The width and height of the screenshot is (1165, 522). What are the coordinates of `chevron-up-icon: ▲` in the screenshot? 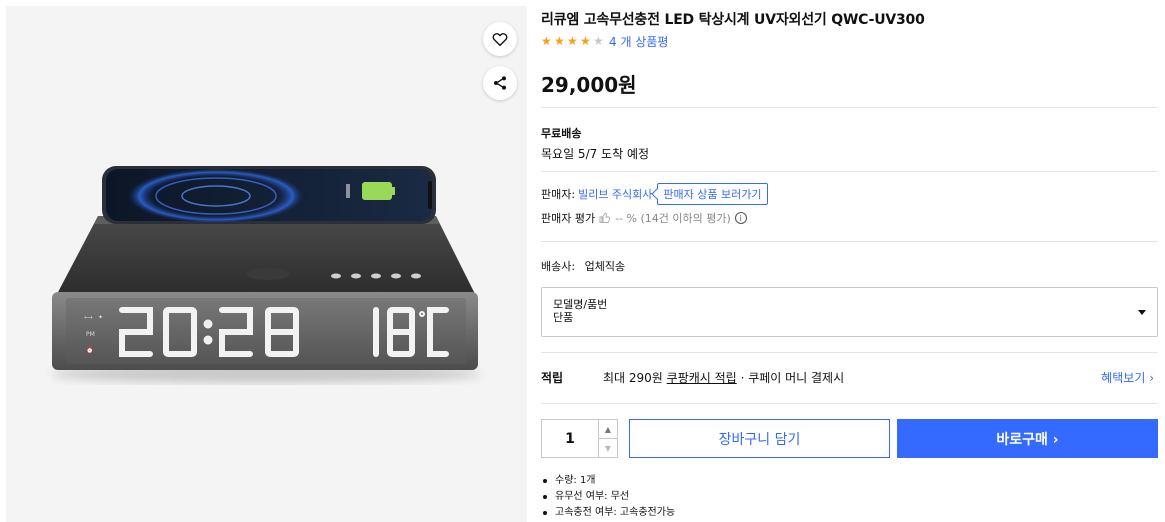 It's located at (608, 429).